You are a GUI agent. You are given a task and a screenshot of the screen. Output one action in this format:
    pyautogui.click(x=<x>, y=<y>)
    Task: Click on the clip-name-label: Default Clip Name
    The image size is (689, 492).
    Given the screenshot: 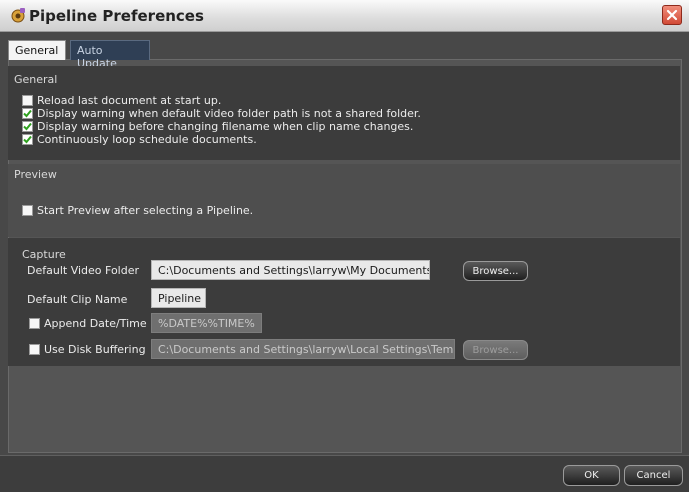 What is the action you would take?
    pyautogui.click(x=77, y=299)
    